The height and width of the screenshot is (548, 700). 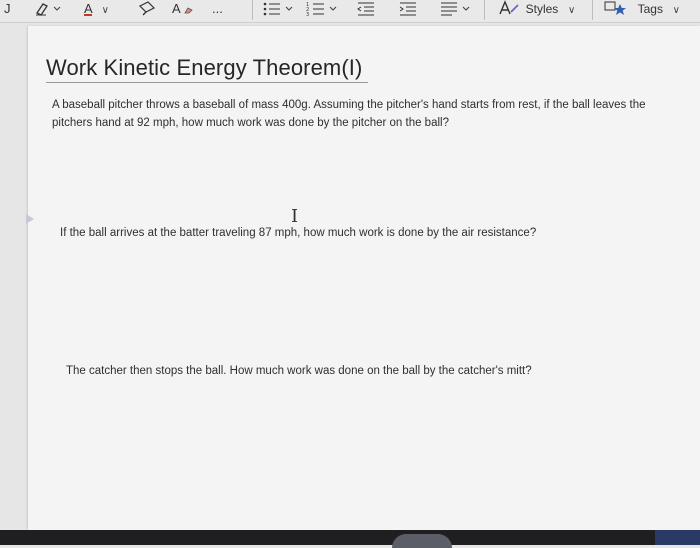 I want to click on increase-indent-button, so click(x=408, y=9).